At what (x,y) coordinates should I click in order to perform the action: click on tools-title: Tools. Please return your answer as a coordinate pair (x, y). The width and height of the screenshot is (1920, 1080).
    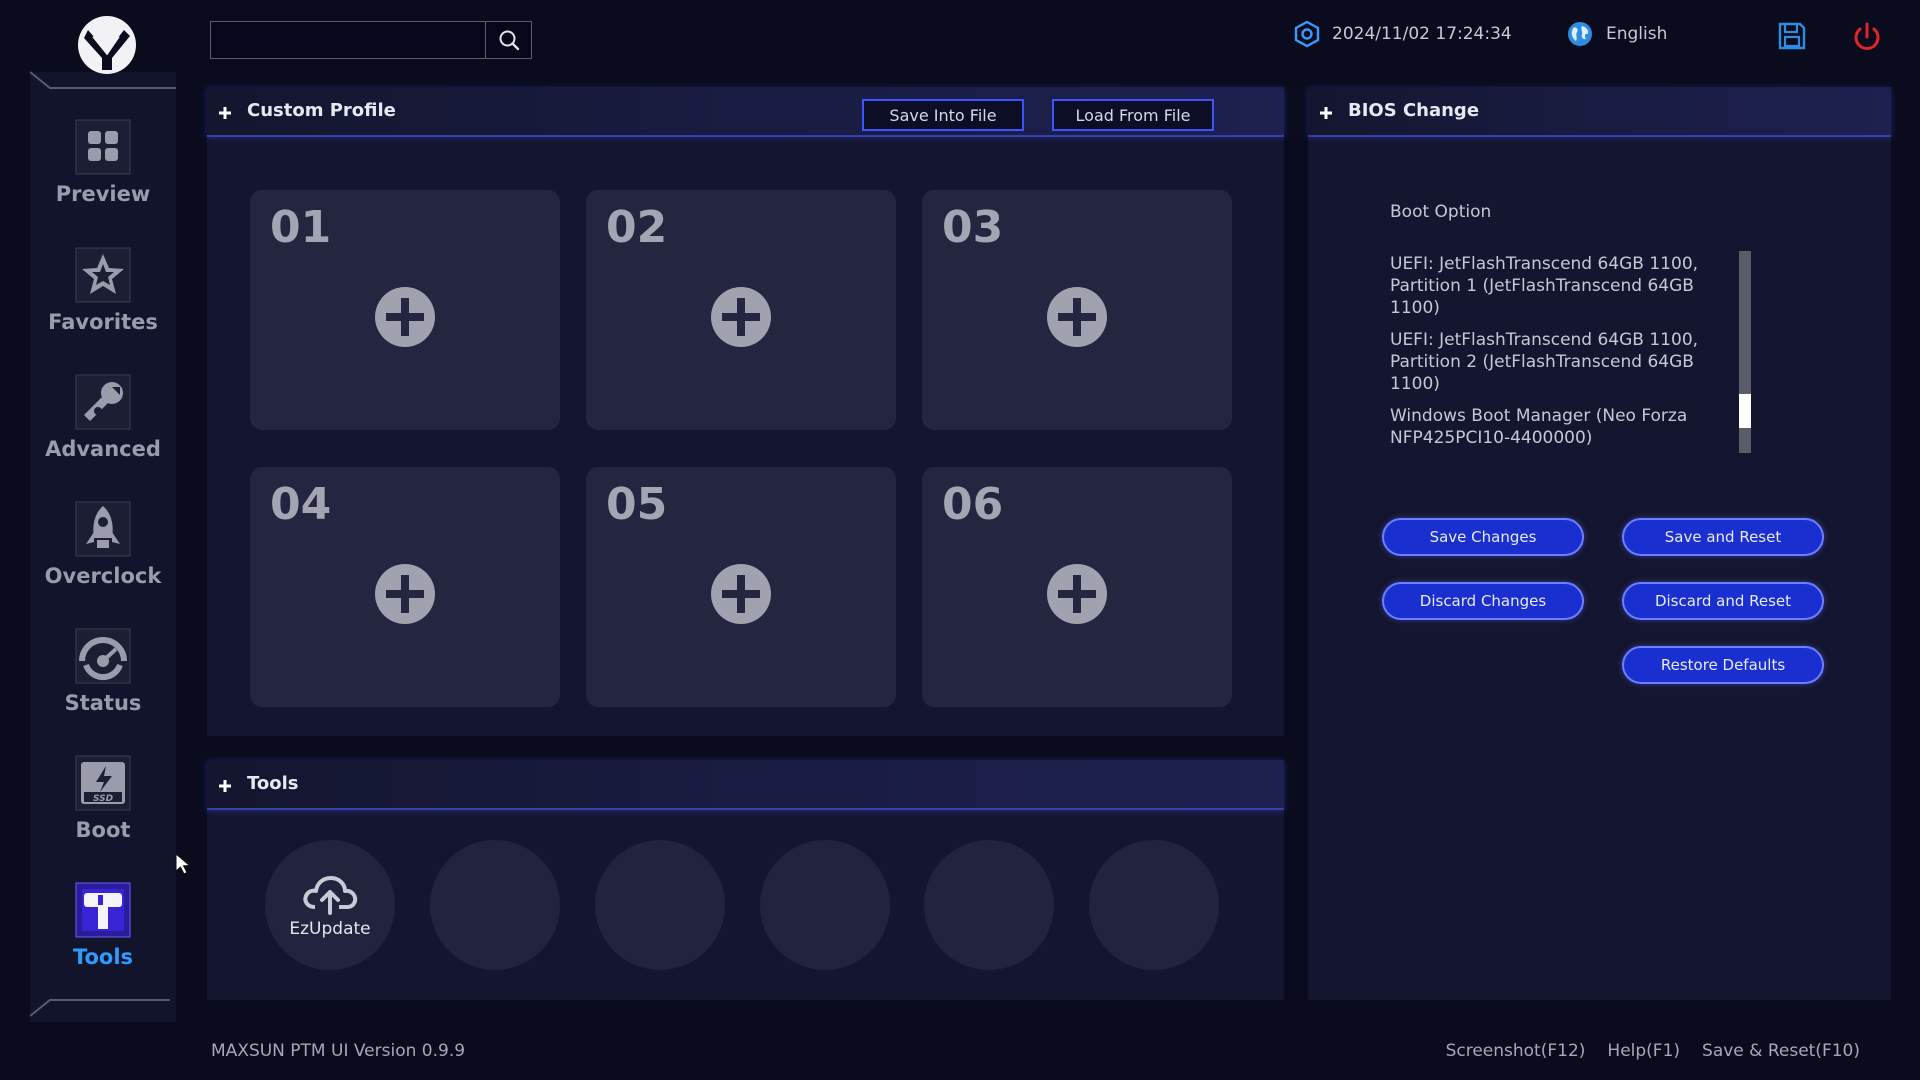
    Looking at the image, I should click on (273, 783).